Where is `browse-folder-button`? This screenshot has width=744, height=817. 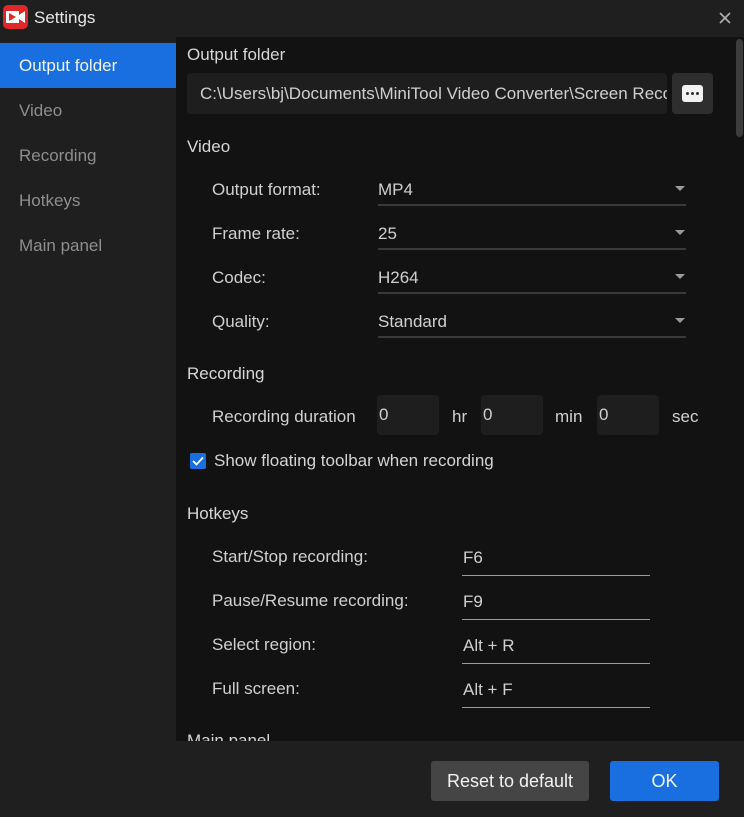 browse-folder-button is located at coordinates (692, 93).